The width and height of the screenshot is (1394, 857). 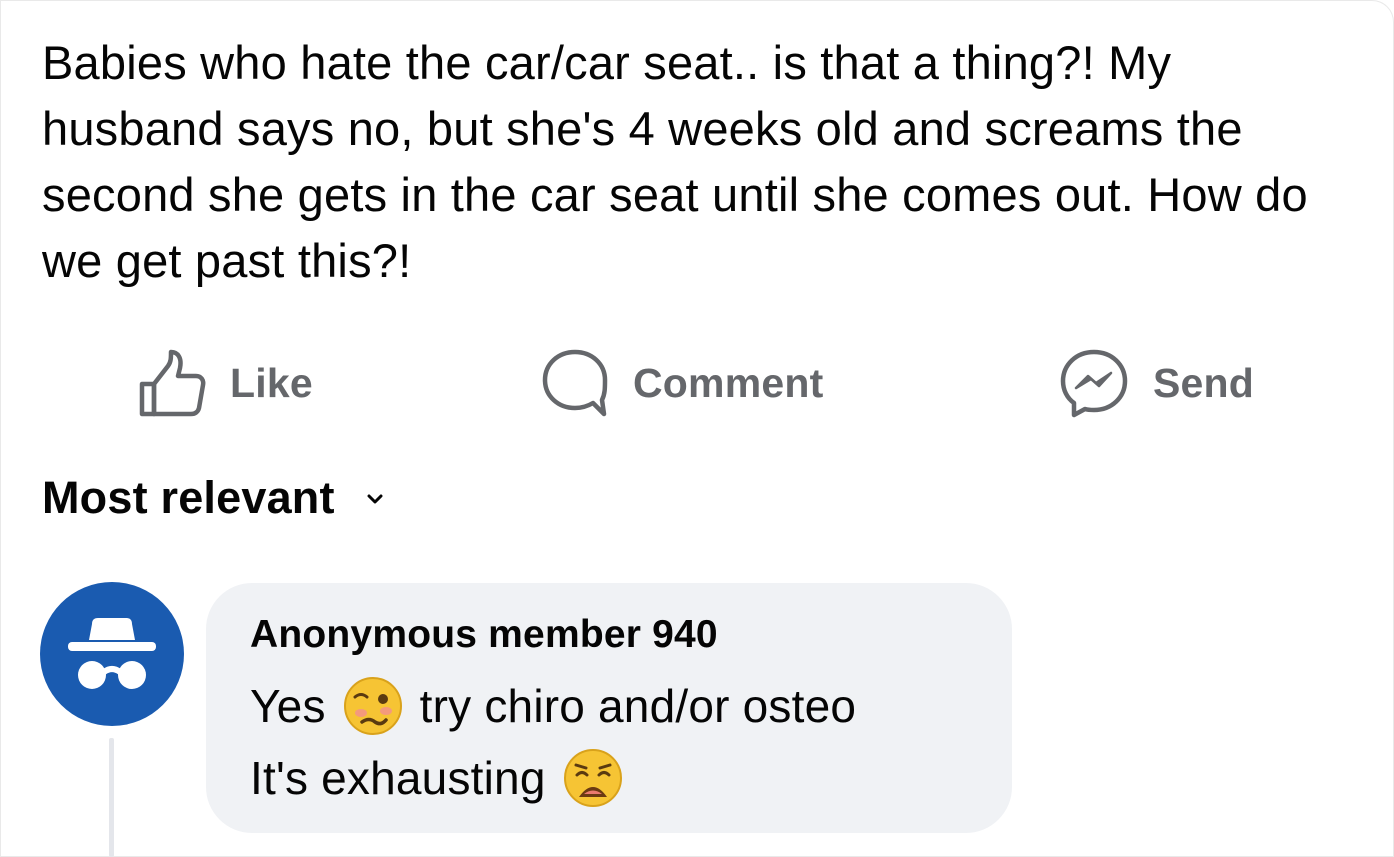 What do you see at coordinates (375, 501) in the screenshot?
I see `chevron-down-icon` at bounding box center [375, 501].